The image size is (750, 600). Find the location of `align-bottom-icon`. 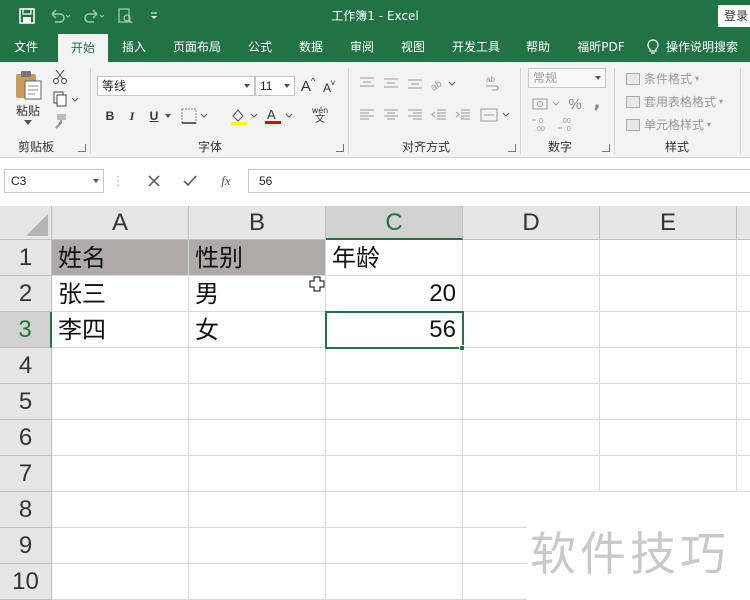

align-bottom-icon is located at coordinates (415, 83).